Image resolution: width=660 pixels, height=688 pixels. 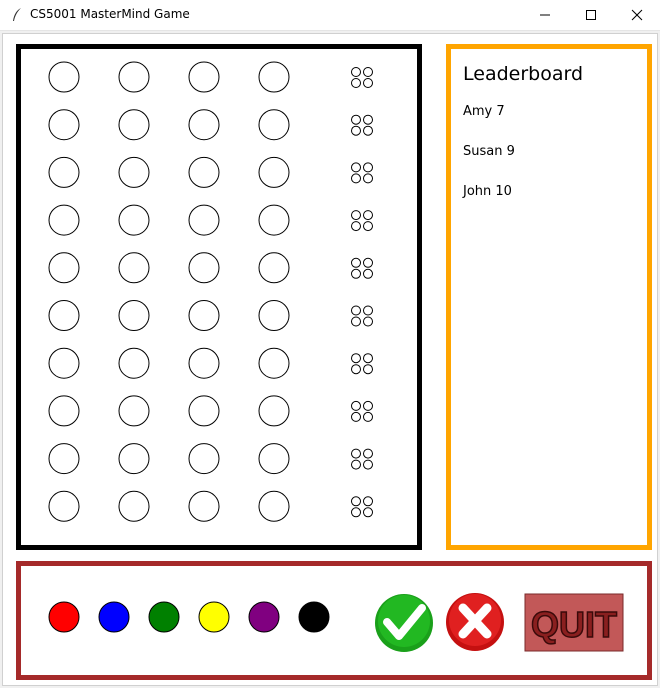 I want to click on maximize-button, so click(x=591, y=15).